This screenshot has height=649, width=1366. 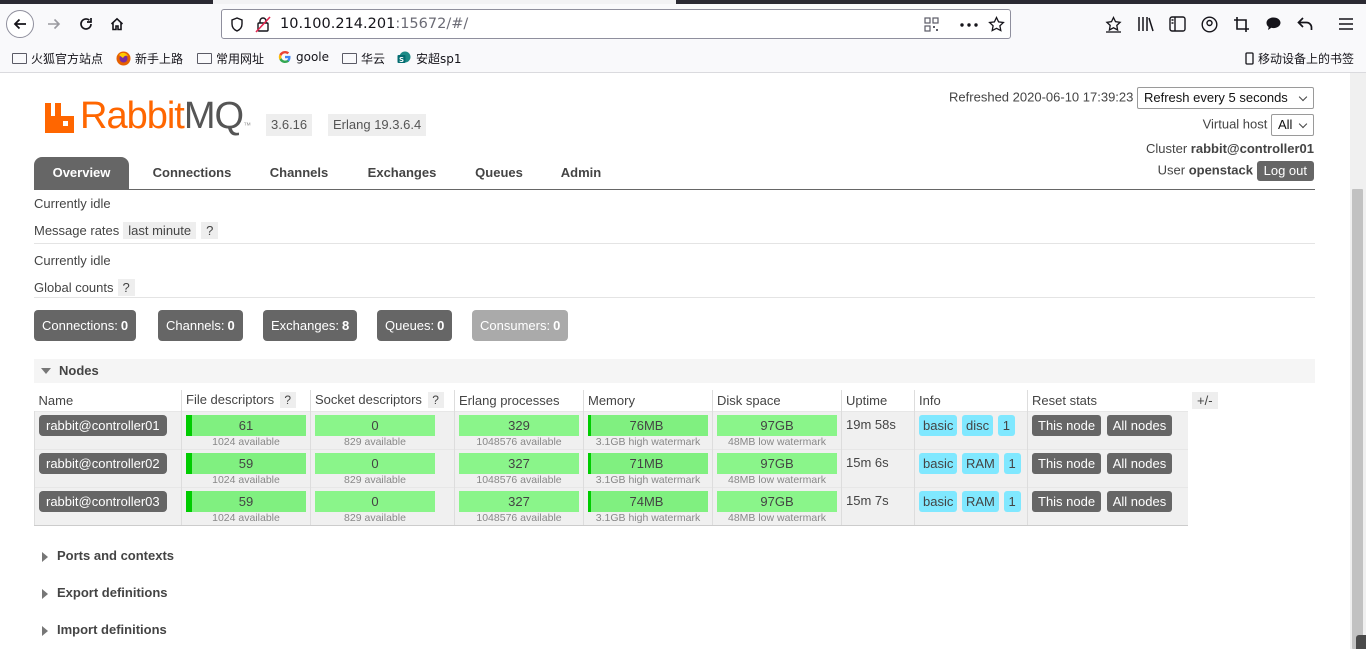 I want to click on back-button, so click(x=20, y=24).